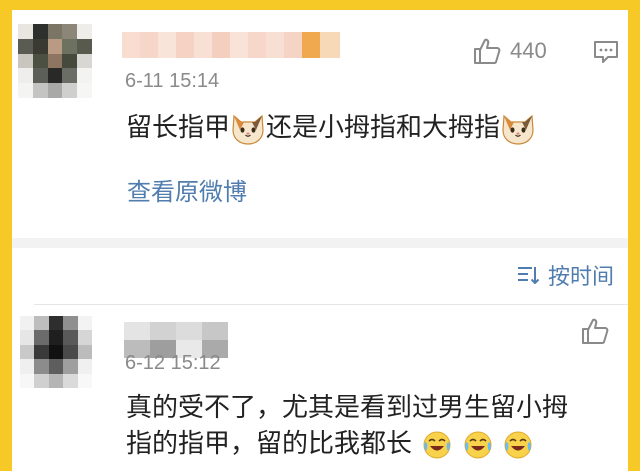 Image resolution: width=640 pixels, height=471 pixels. What do you see at coordinates (178, 128) in the screenshot?
I see `comment-text-part: 留长指甲` at bounding box center [178, 128].